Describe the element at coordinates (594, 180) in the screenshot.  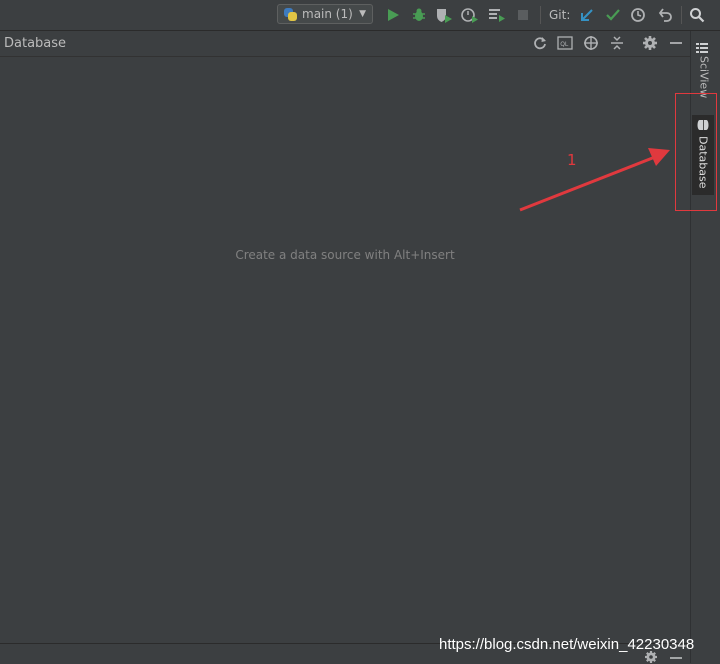
I see `annotation-arrow` at that location.